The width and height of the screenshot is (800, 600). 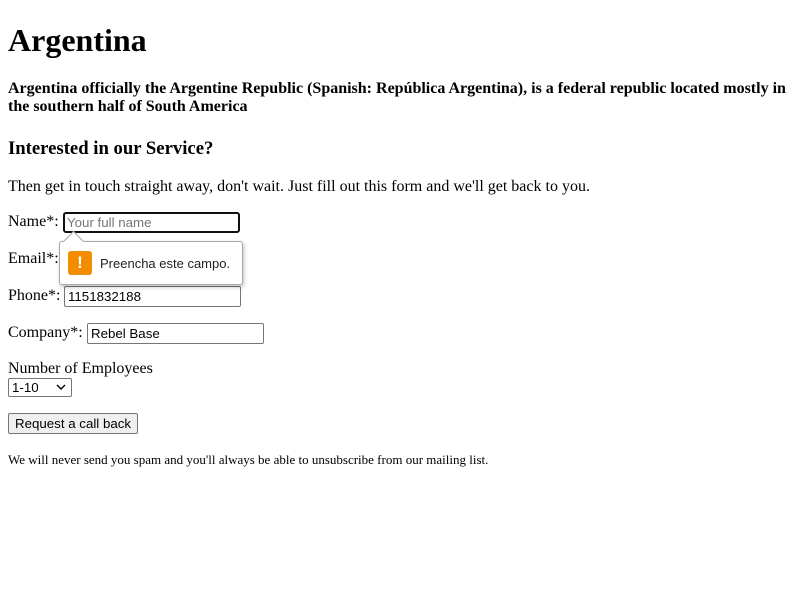 I want to click on company-label: Company*:, so click(x=45, y=333).